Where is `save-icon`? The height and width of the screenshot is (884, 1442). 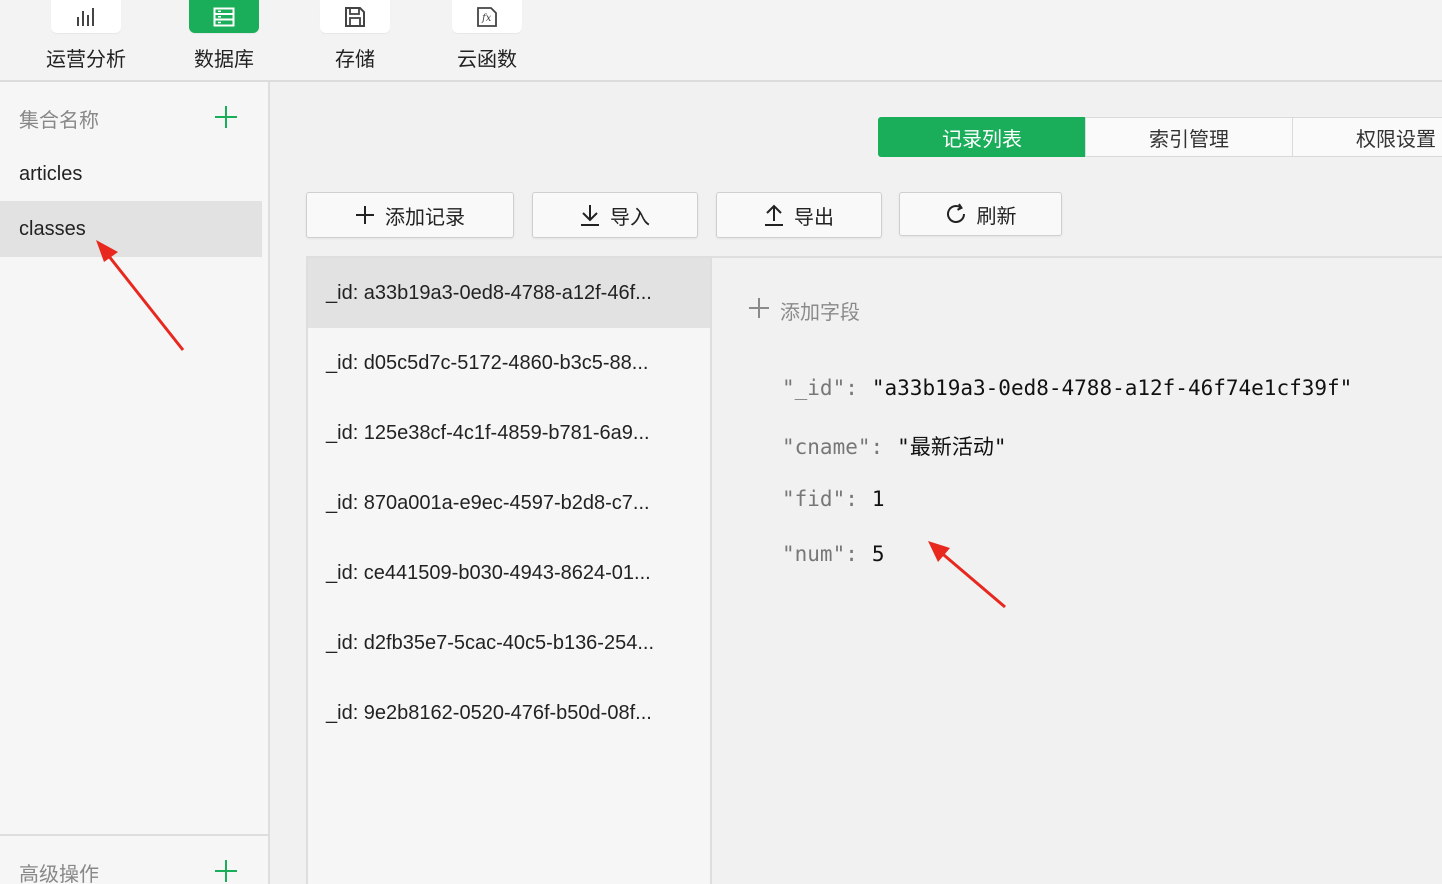
save-icon is located at coordinates (355, 16).